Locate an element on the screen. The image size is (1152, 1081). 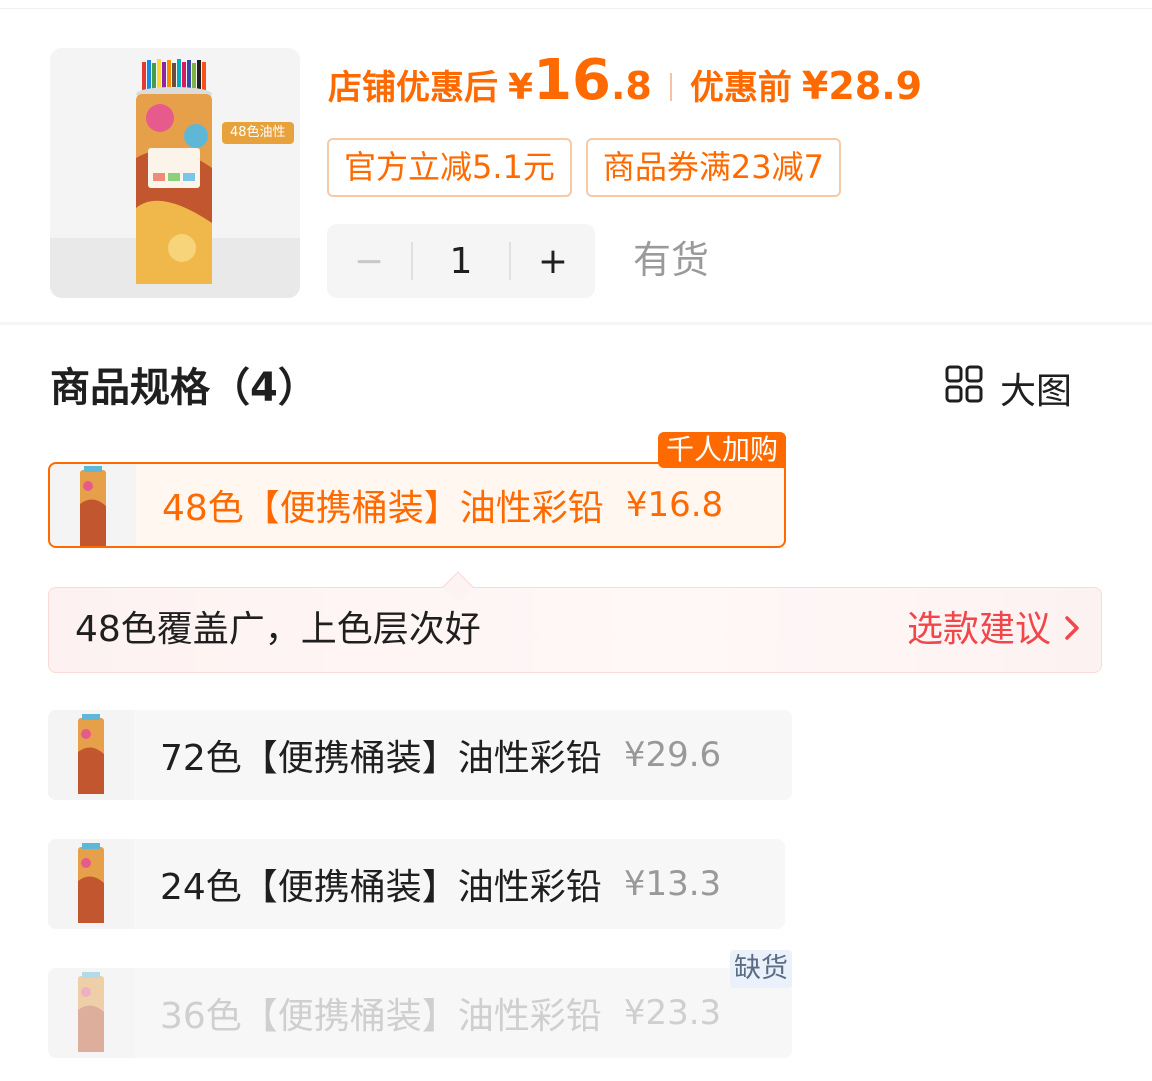
price-separator is located at coordinates (670, 87).